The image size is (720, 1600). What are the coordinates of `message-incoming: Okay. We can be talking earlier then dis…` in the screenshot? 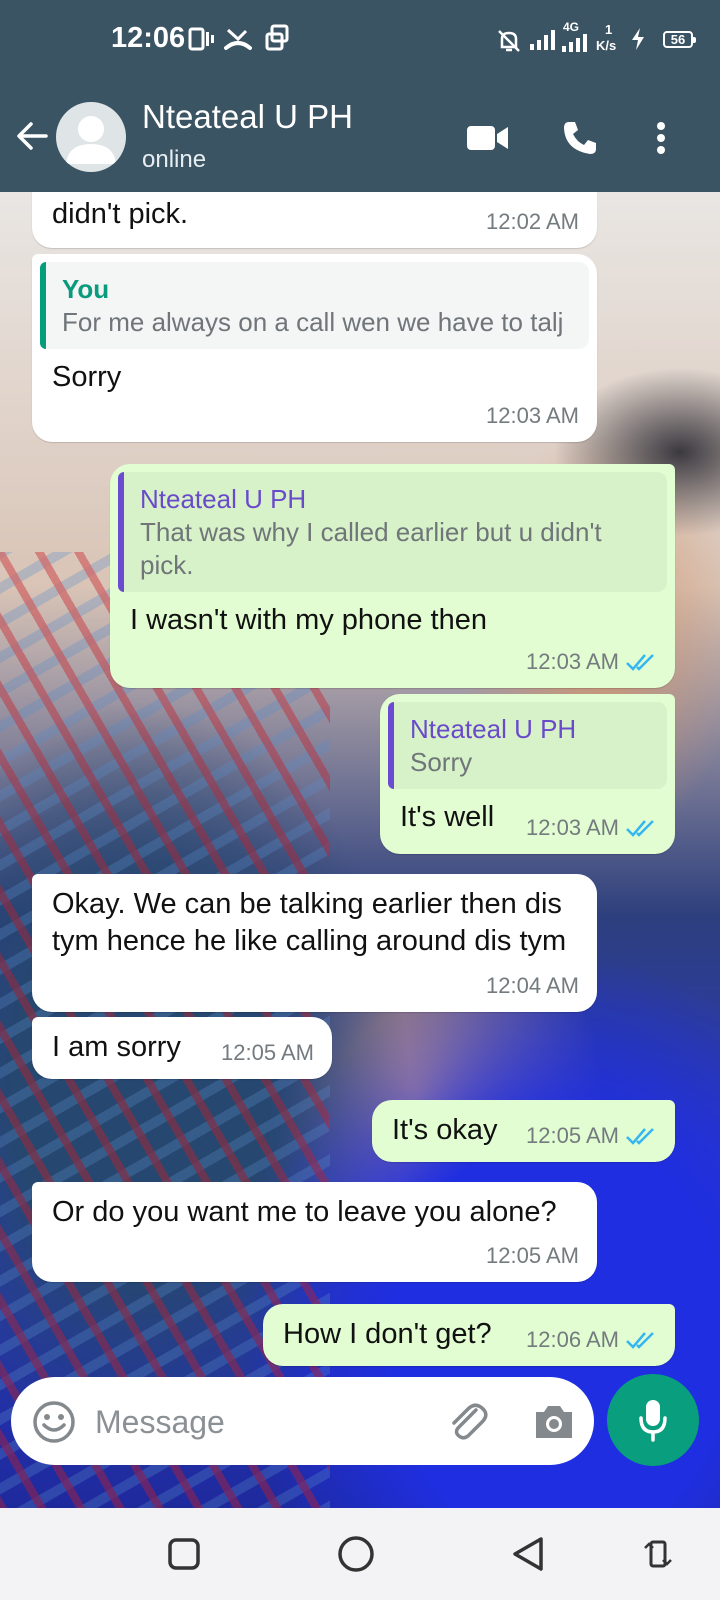 It's located at (314, 943).